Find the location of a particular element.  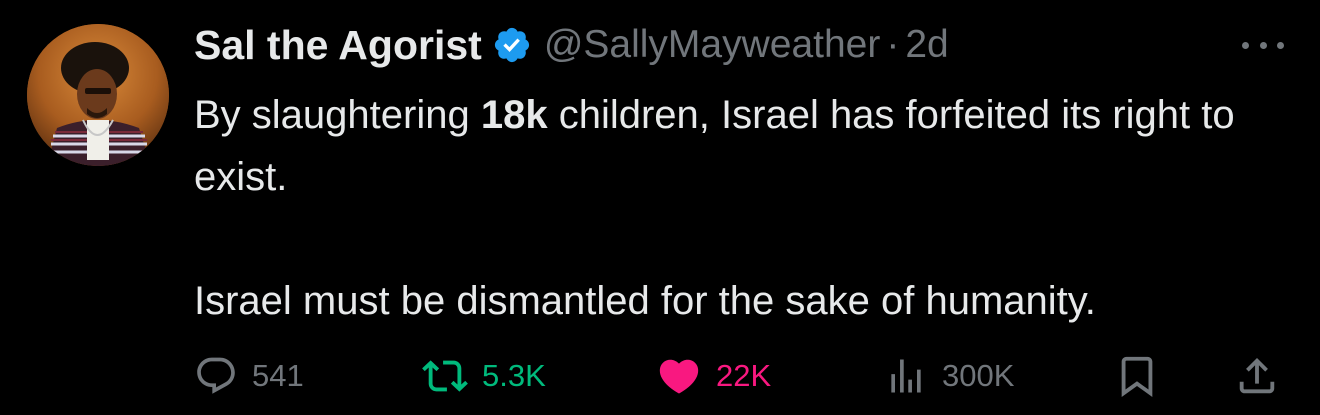

repost-button: 5.3K is located at coordinates (484, 376).